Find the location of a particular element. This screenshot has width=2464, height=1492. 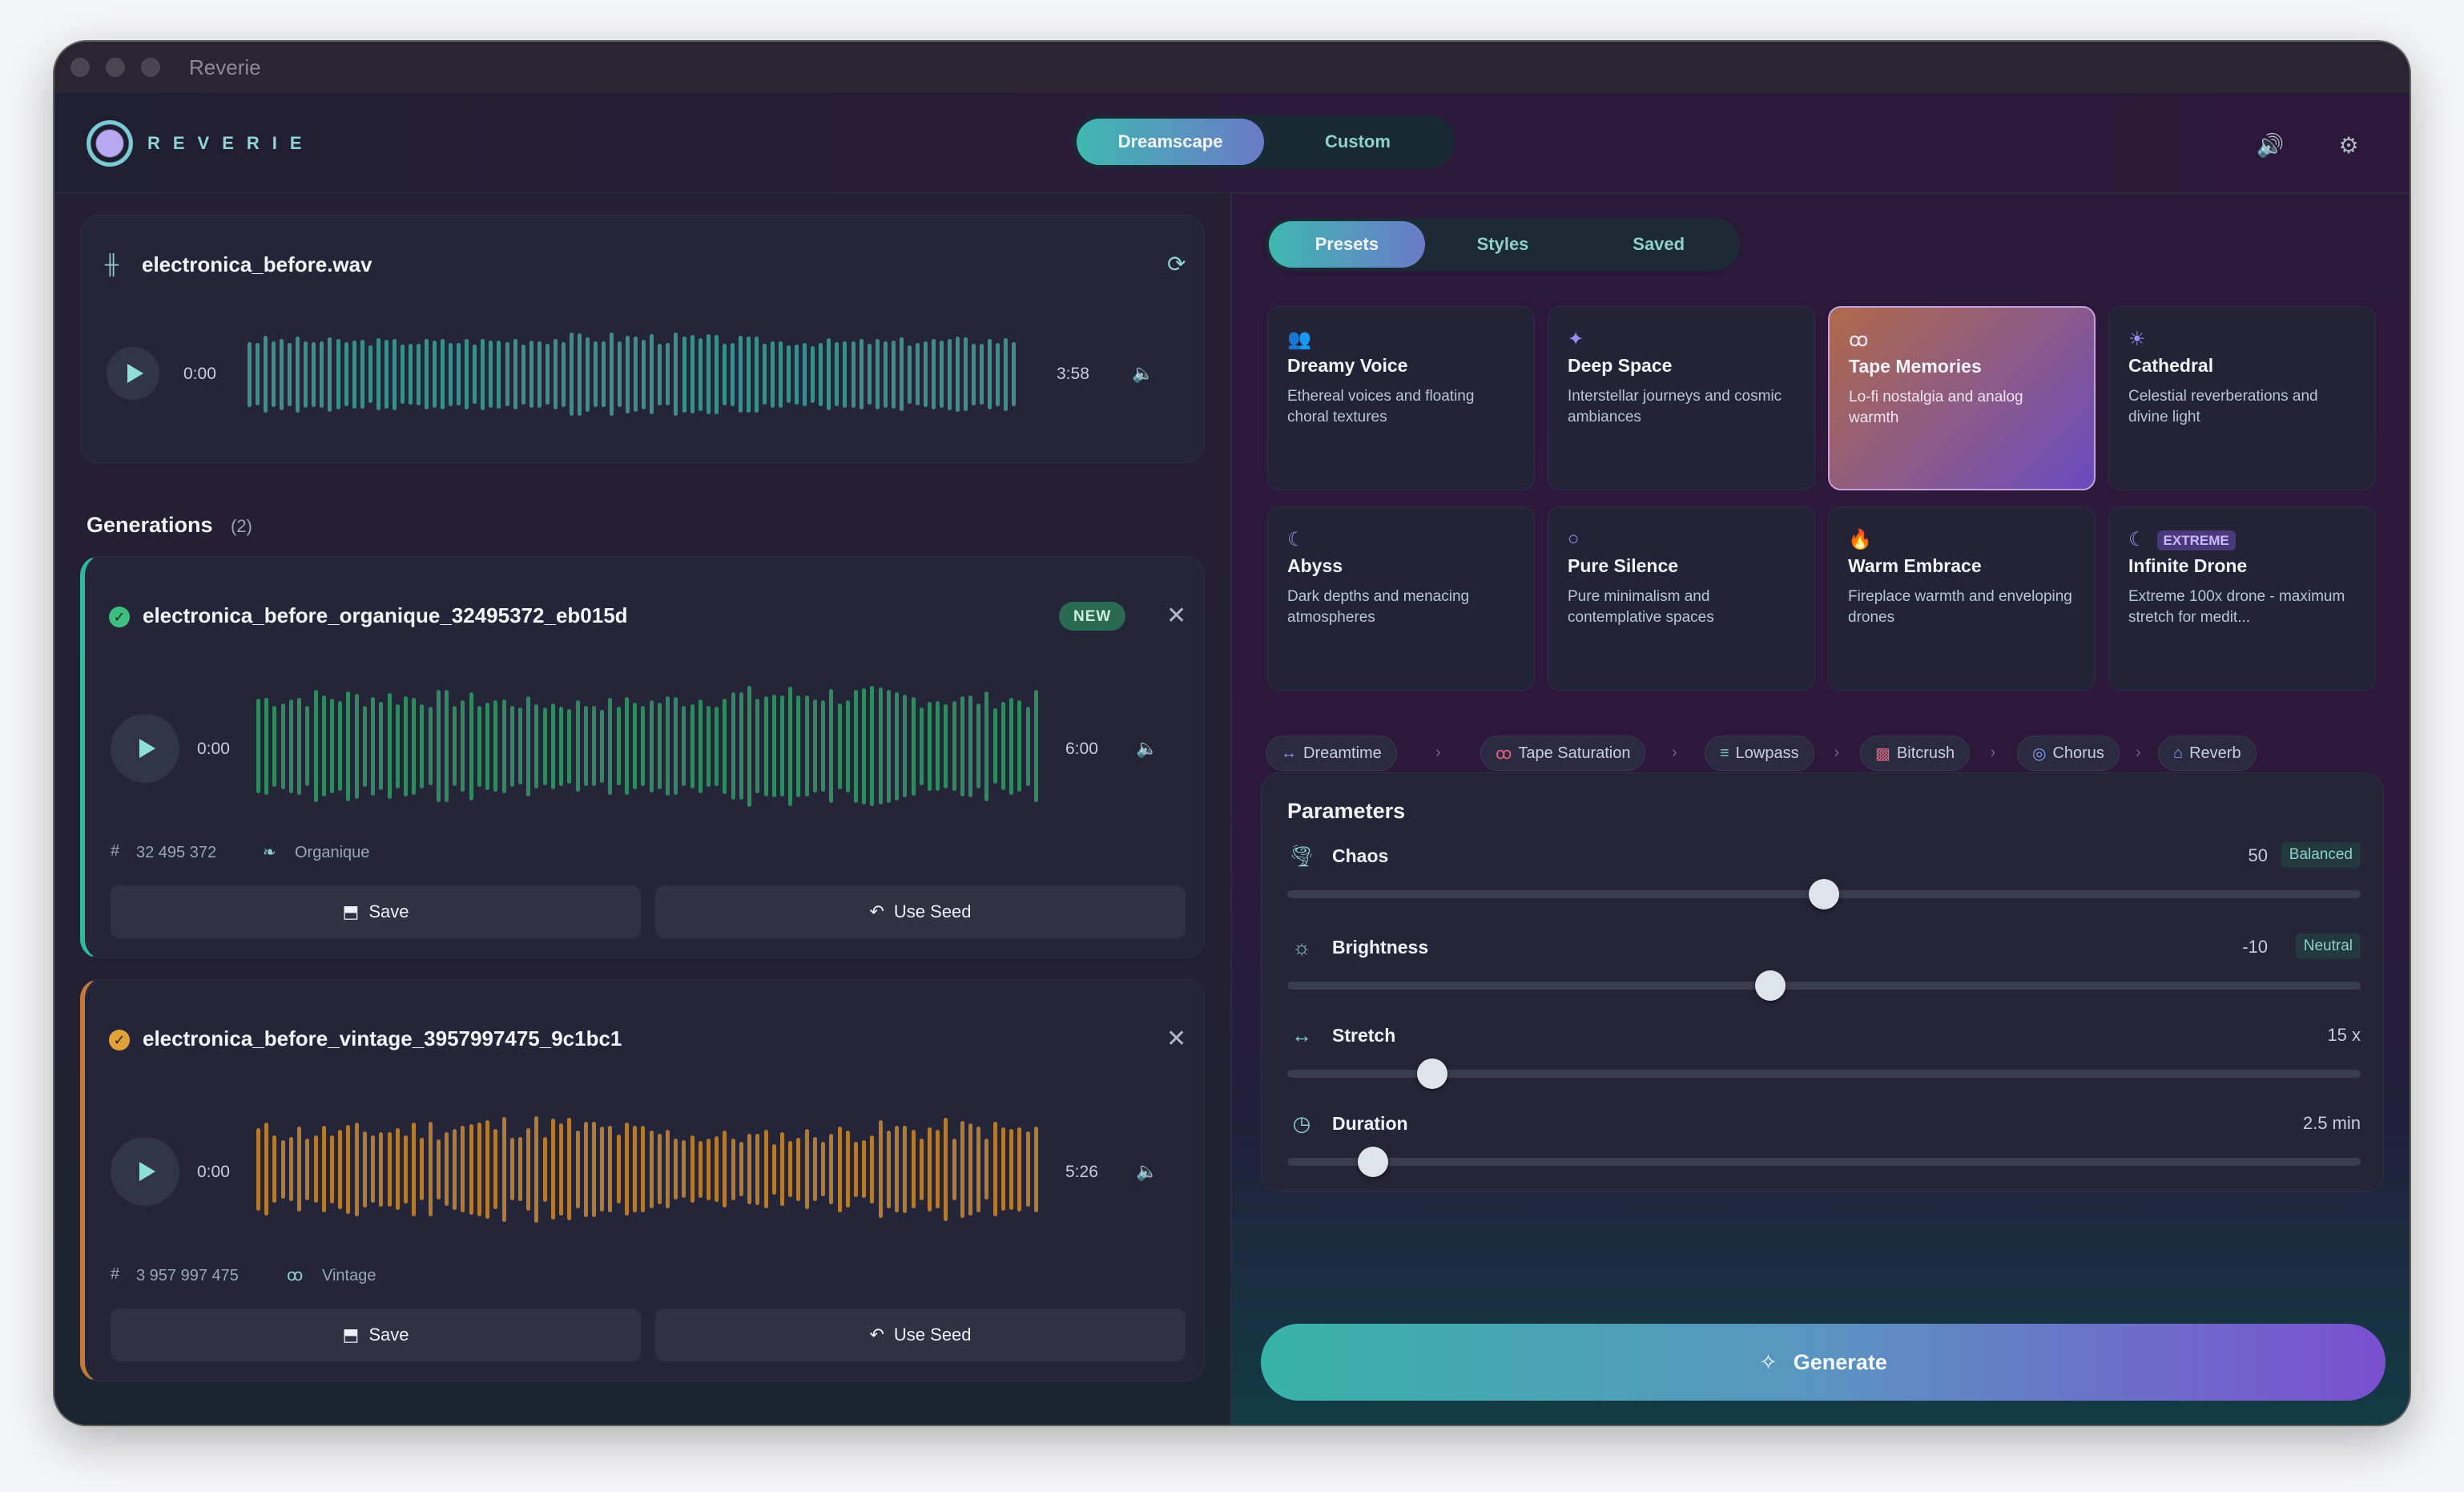

tab-saved: Saved is located at coordinates (1658, 245).